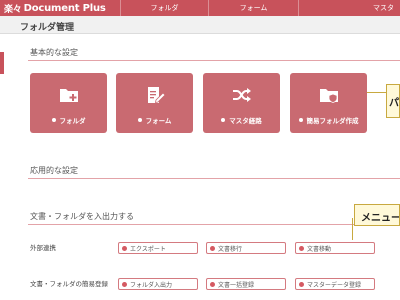 This screenshot has height=300, width=400. What do you see at coordinates (335, 248) in the screenshot?
I see `menu-link-doc-move: 文書移動` at bounding box center [335, 248].